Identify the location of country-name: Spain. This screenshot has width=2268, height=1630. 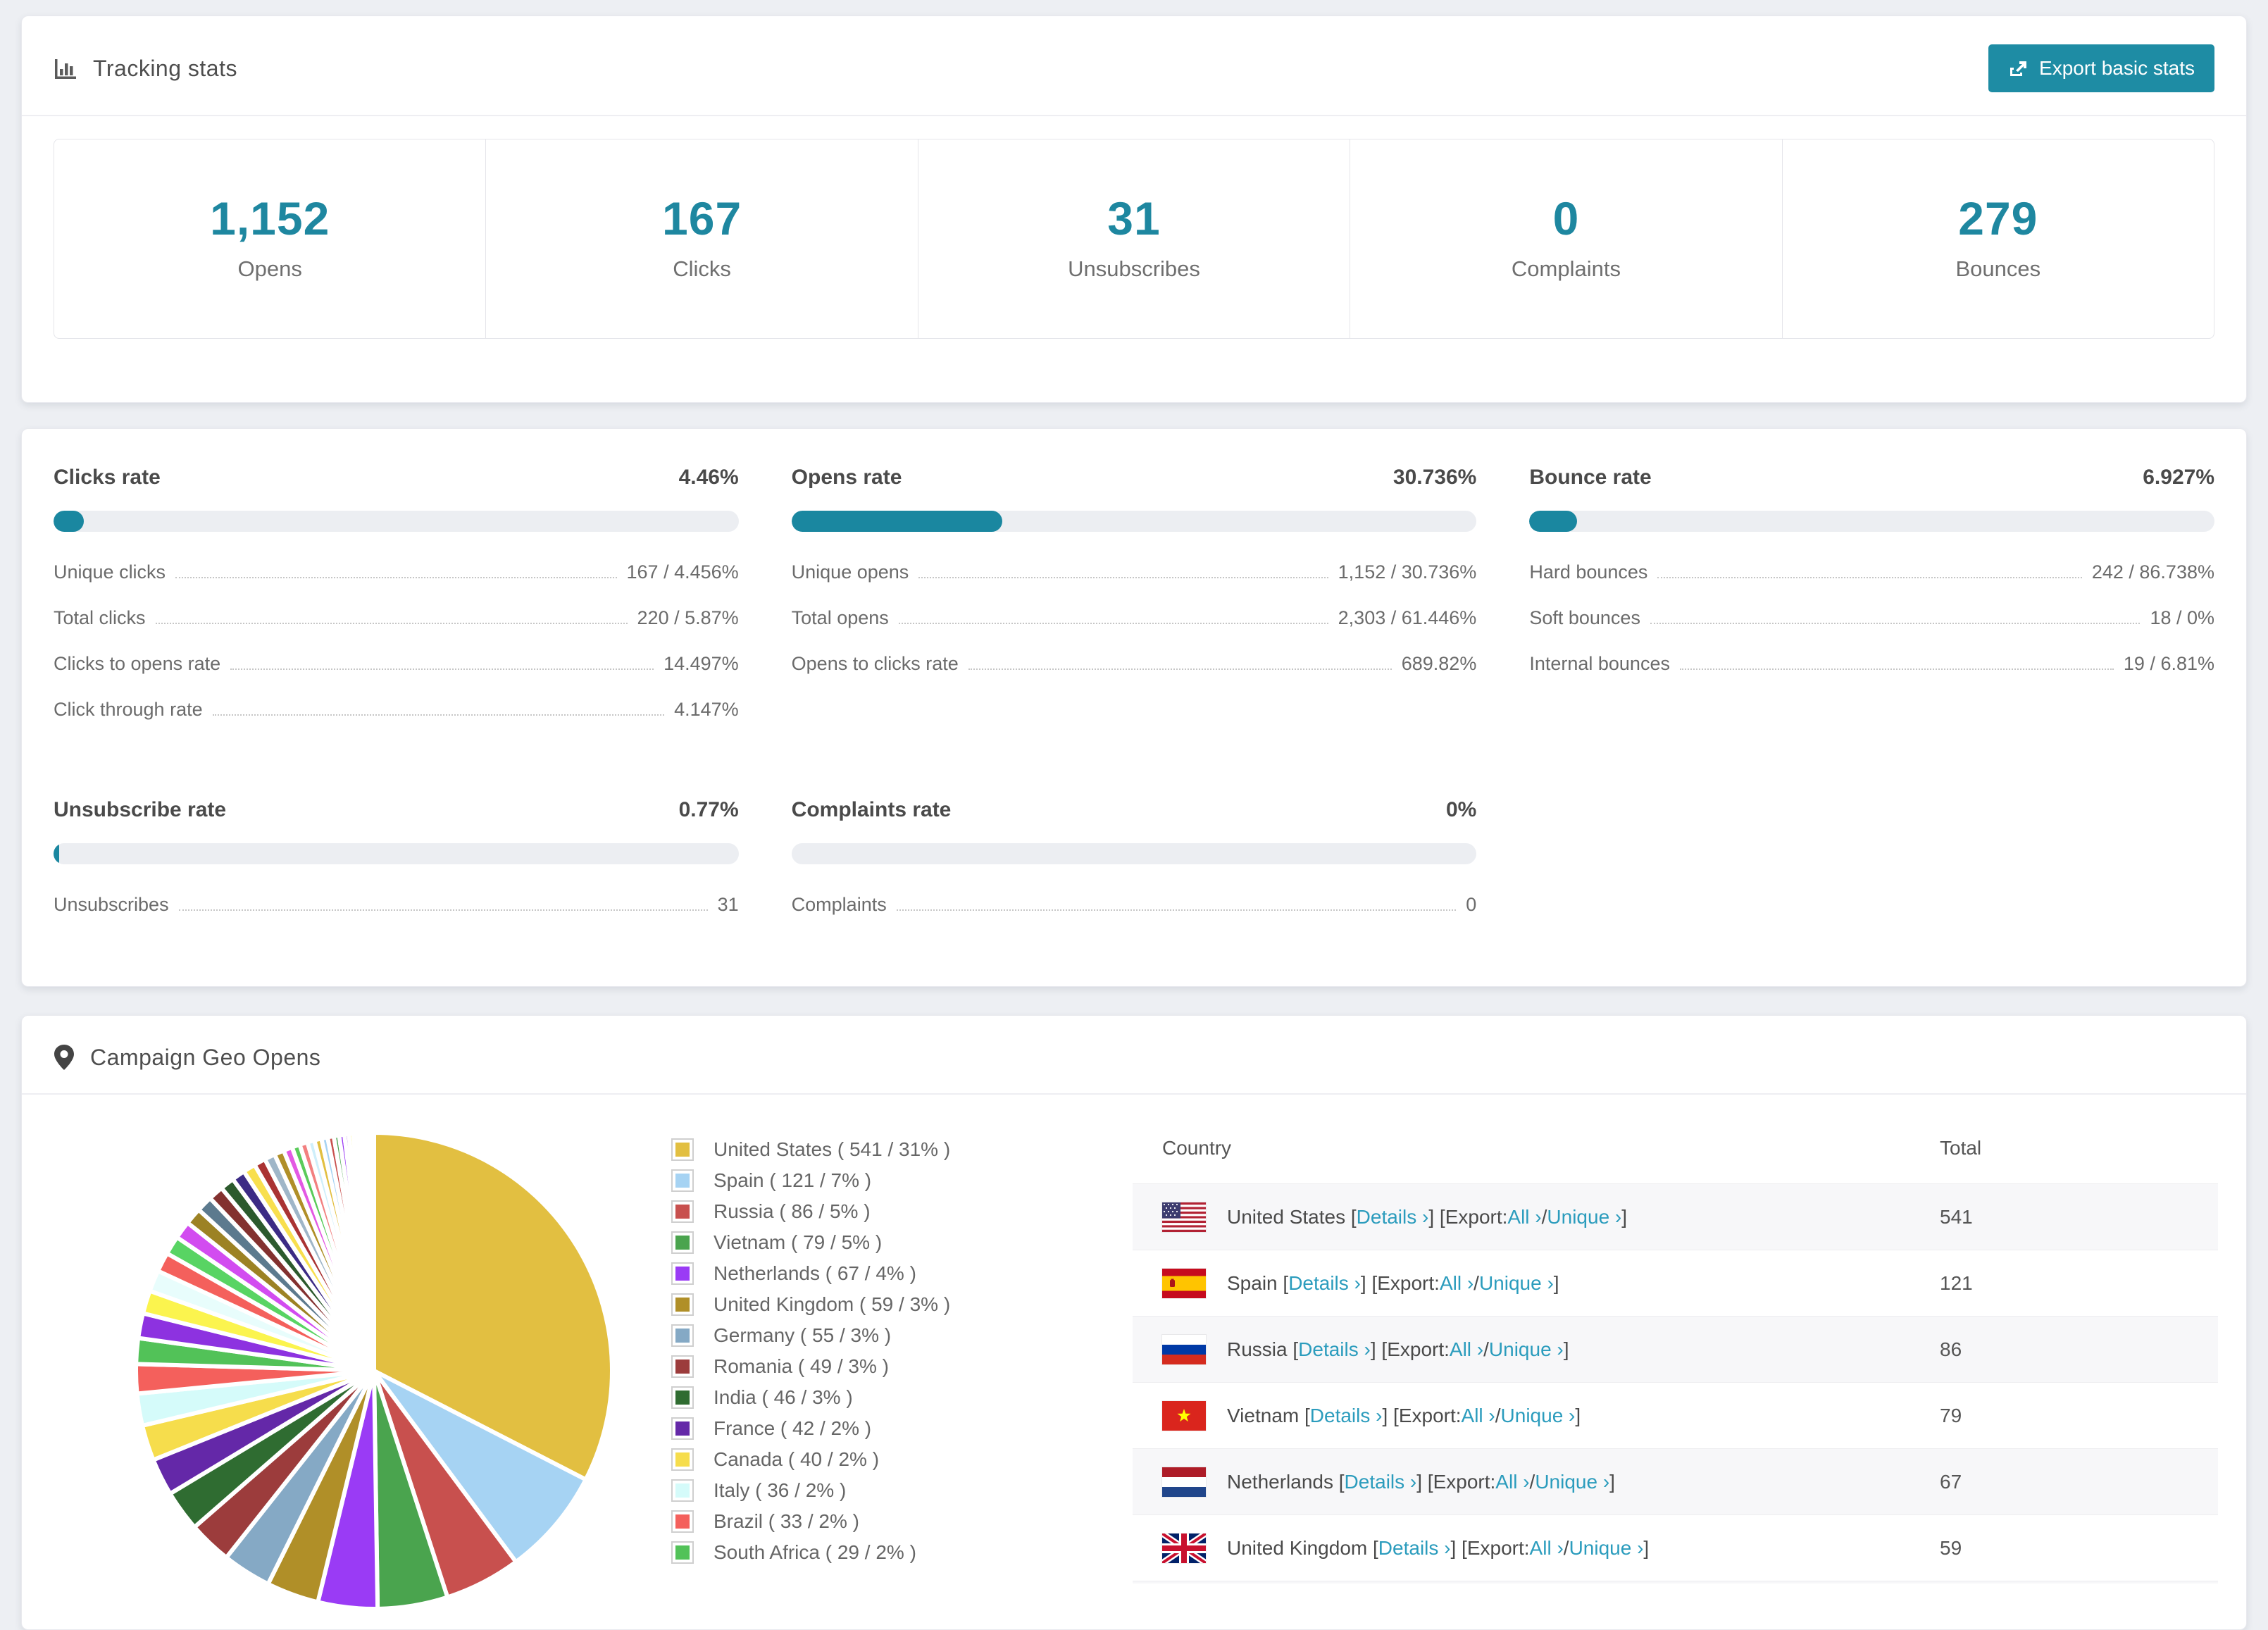
(1255, 1283).